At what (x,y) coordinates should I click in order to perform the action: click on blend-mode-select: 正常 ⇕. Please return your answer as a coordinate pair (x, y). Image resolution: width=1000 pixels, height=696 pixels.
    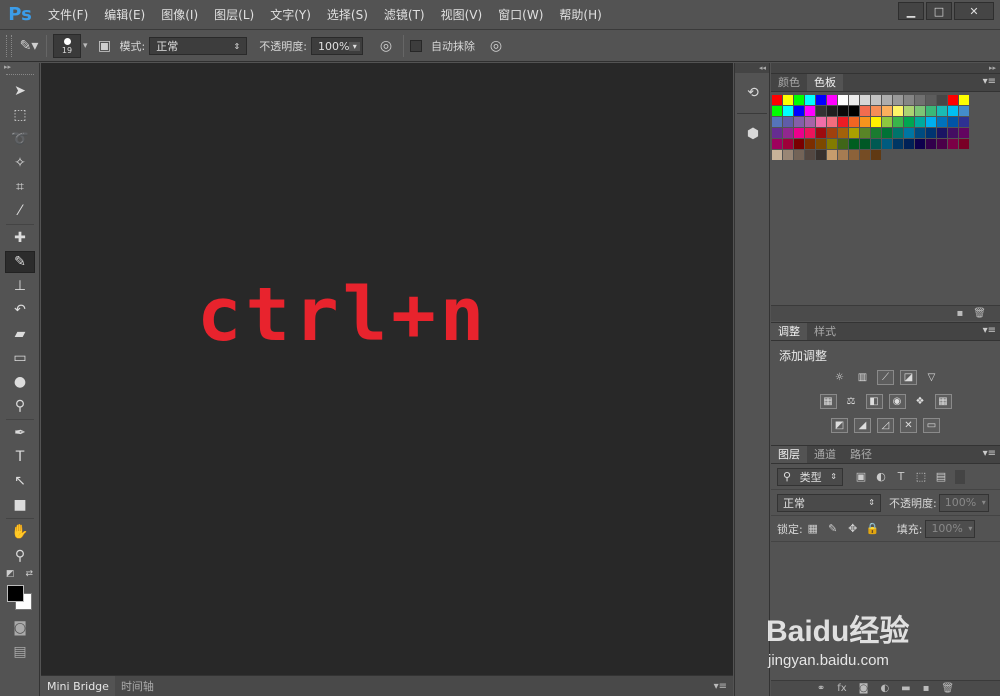
    Looking at the image, I should click on (829, 502).